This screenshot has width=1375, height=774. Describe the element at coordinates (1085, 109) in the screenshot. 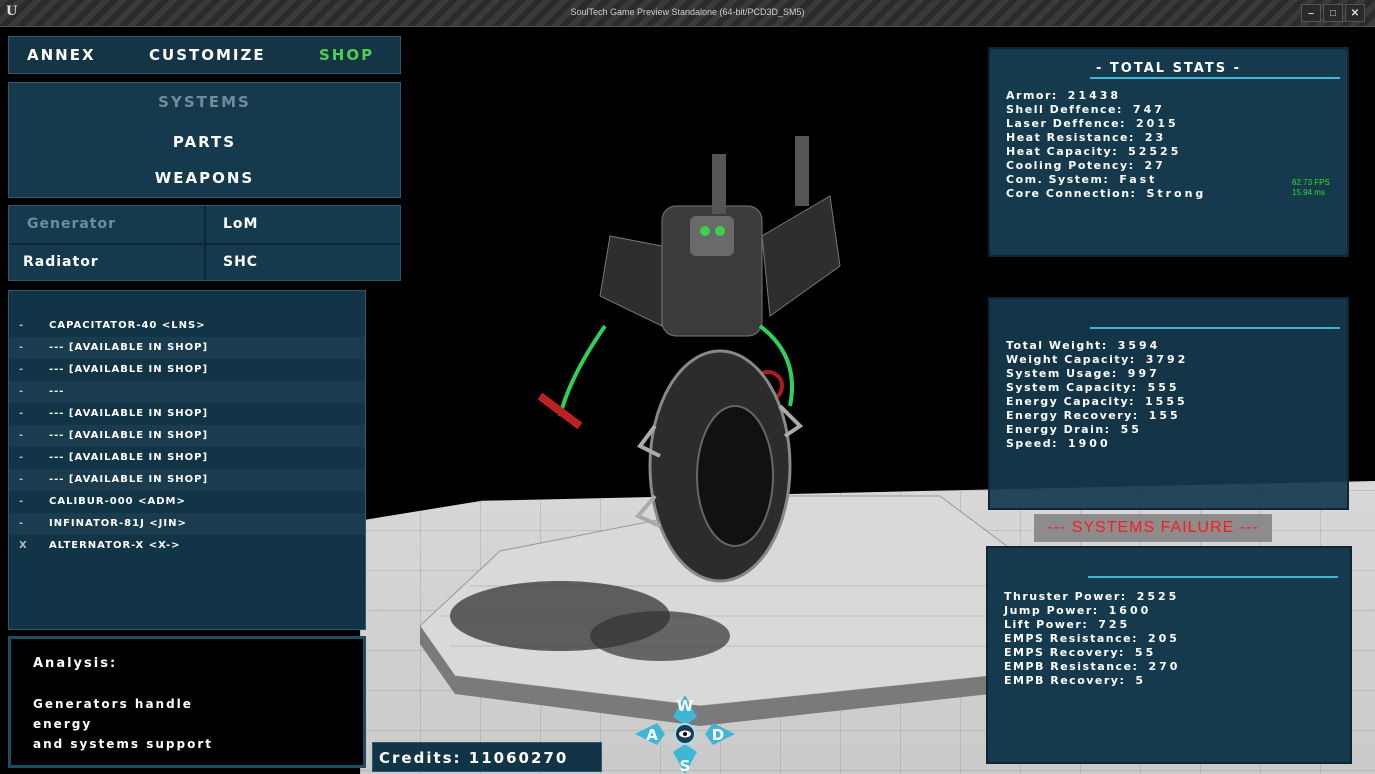

I see `stat-shell-deffence: Shell Deffence: 747` at that location.